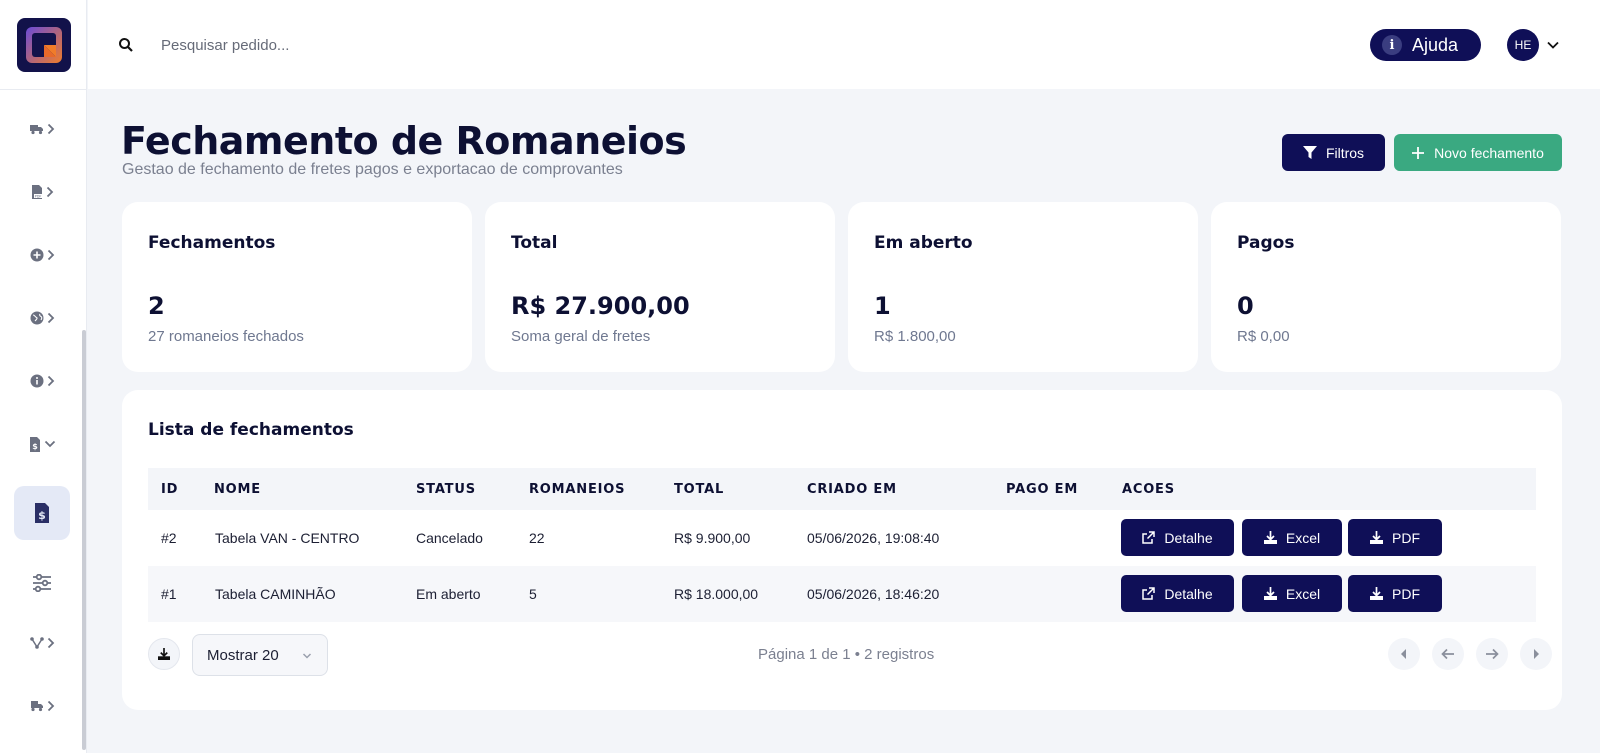 The width and height of the screenshot is (1600, 753). I want to click on column-header-name: NOME, so click(237, 489).